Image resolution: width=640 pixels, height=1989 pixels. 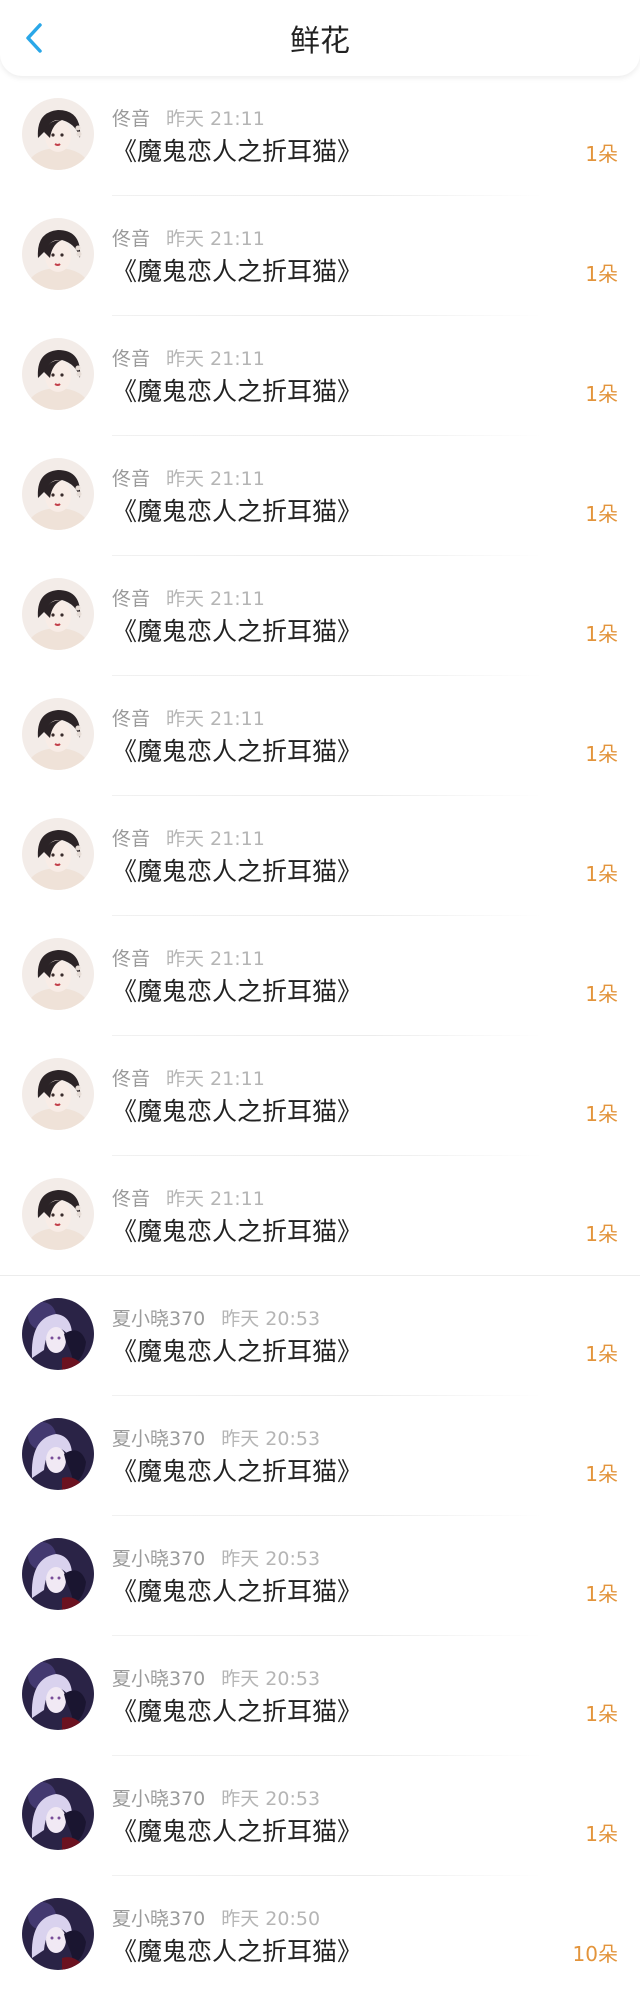 I want to click on list-item: 夏小晓370 昨天 20:50 《魔鬼恋人之折耳猫》 10朵, so click(x=320, y=1932).